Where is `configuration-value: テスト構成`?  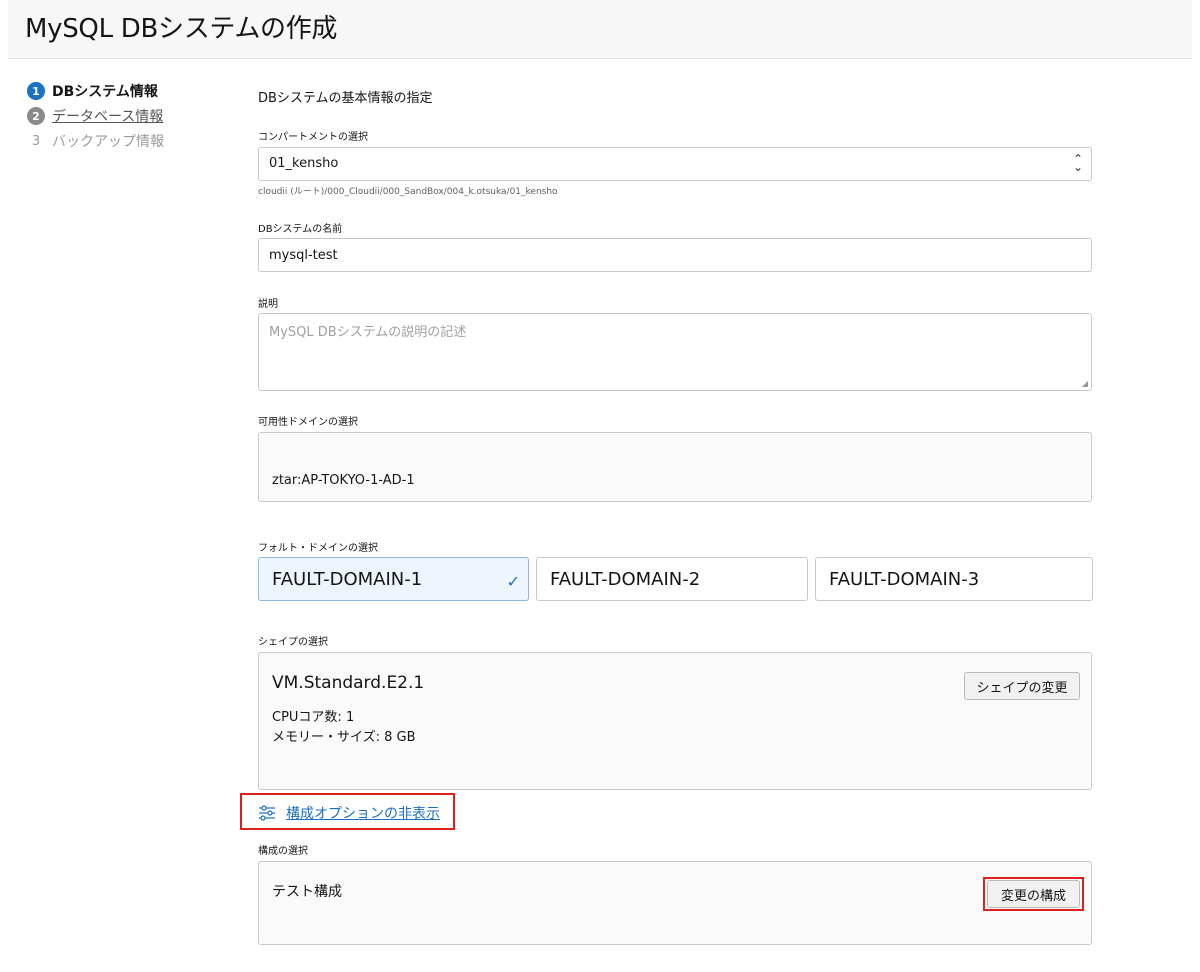
configuration-value: テスト構成 is located at coordinates (307, 892).